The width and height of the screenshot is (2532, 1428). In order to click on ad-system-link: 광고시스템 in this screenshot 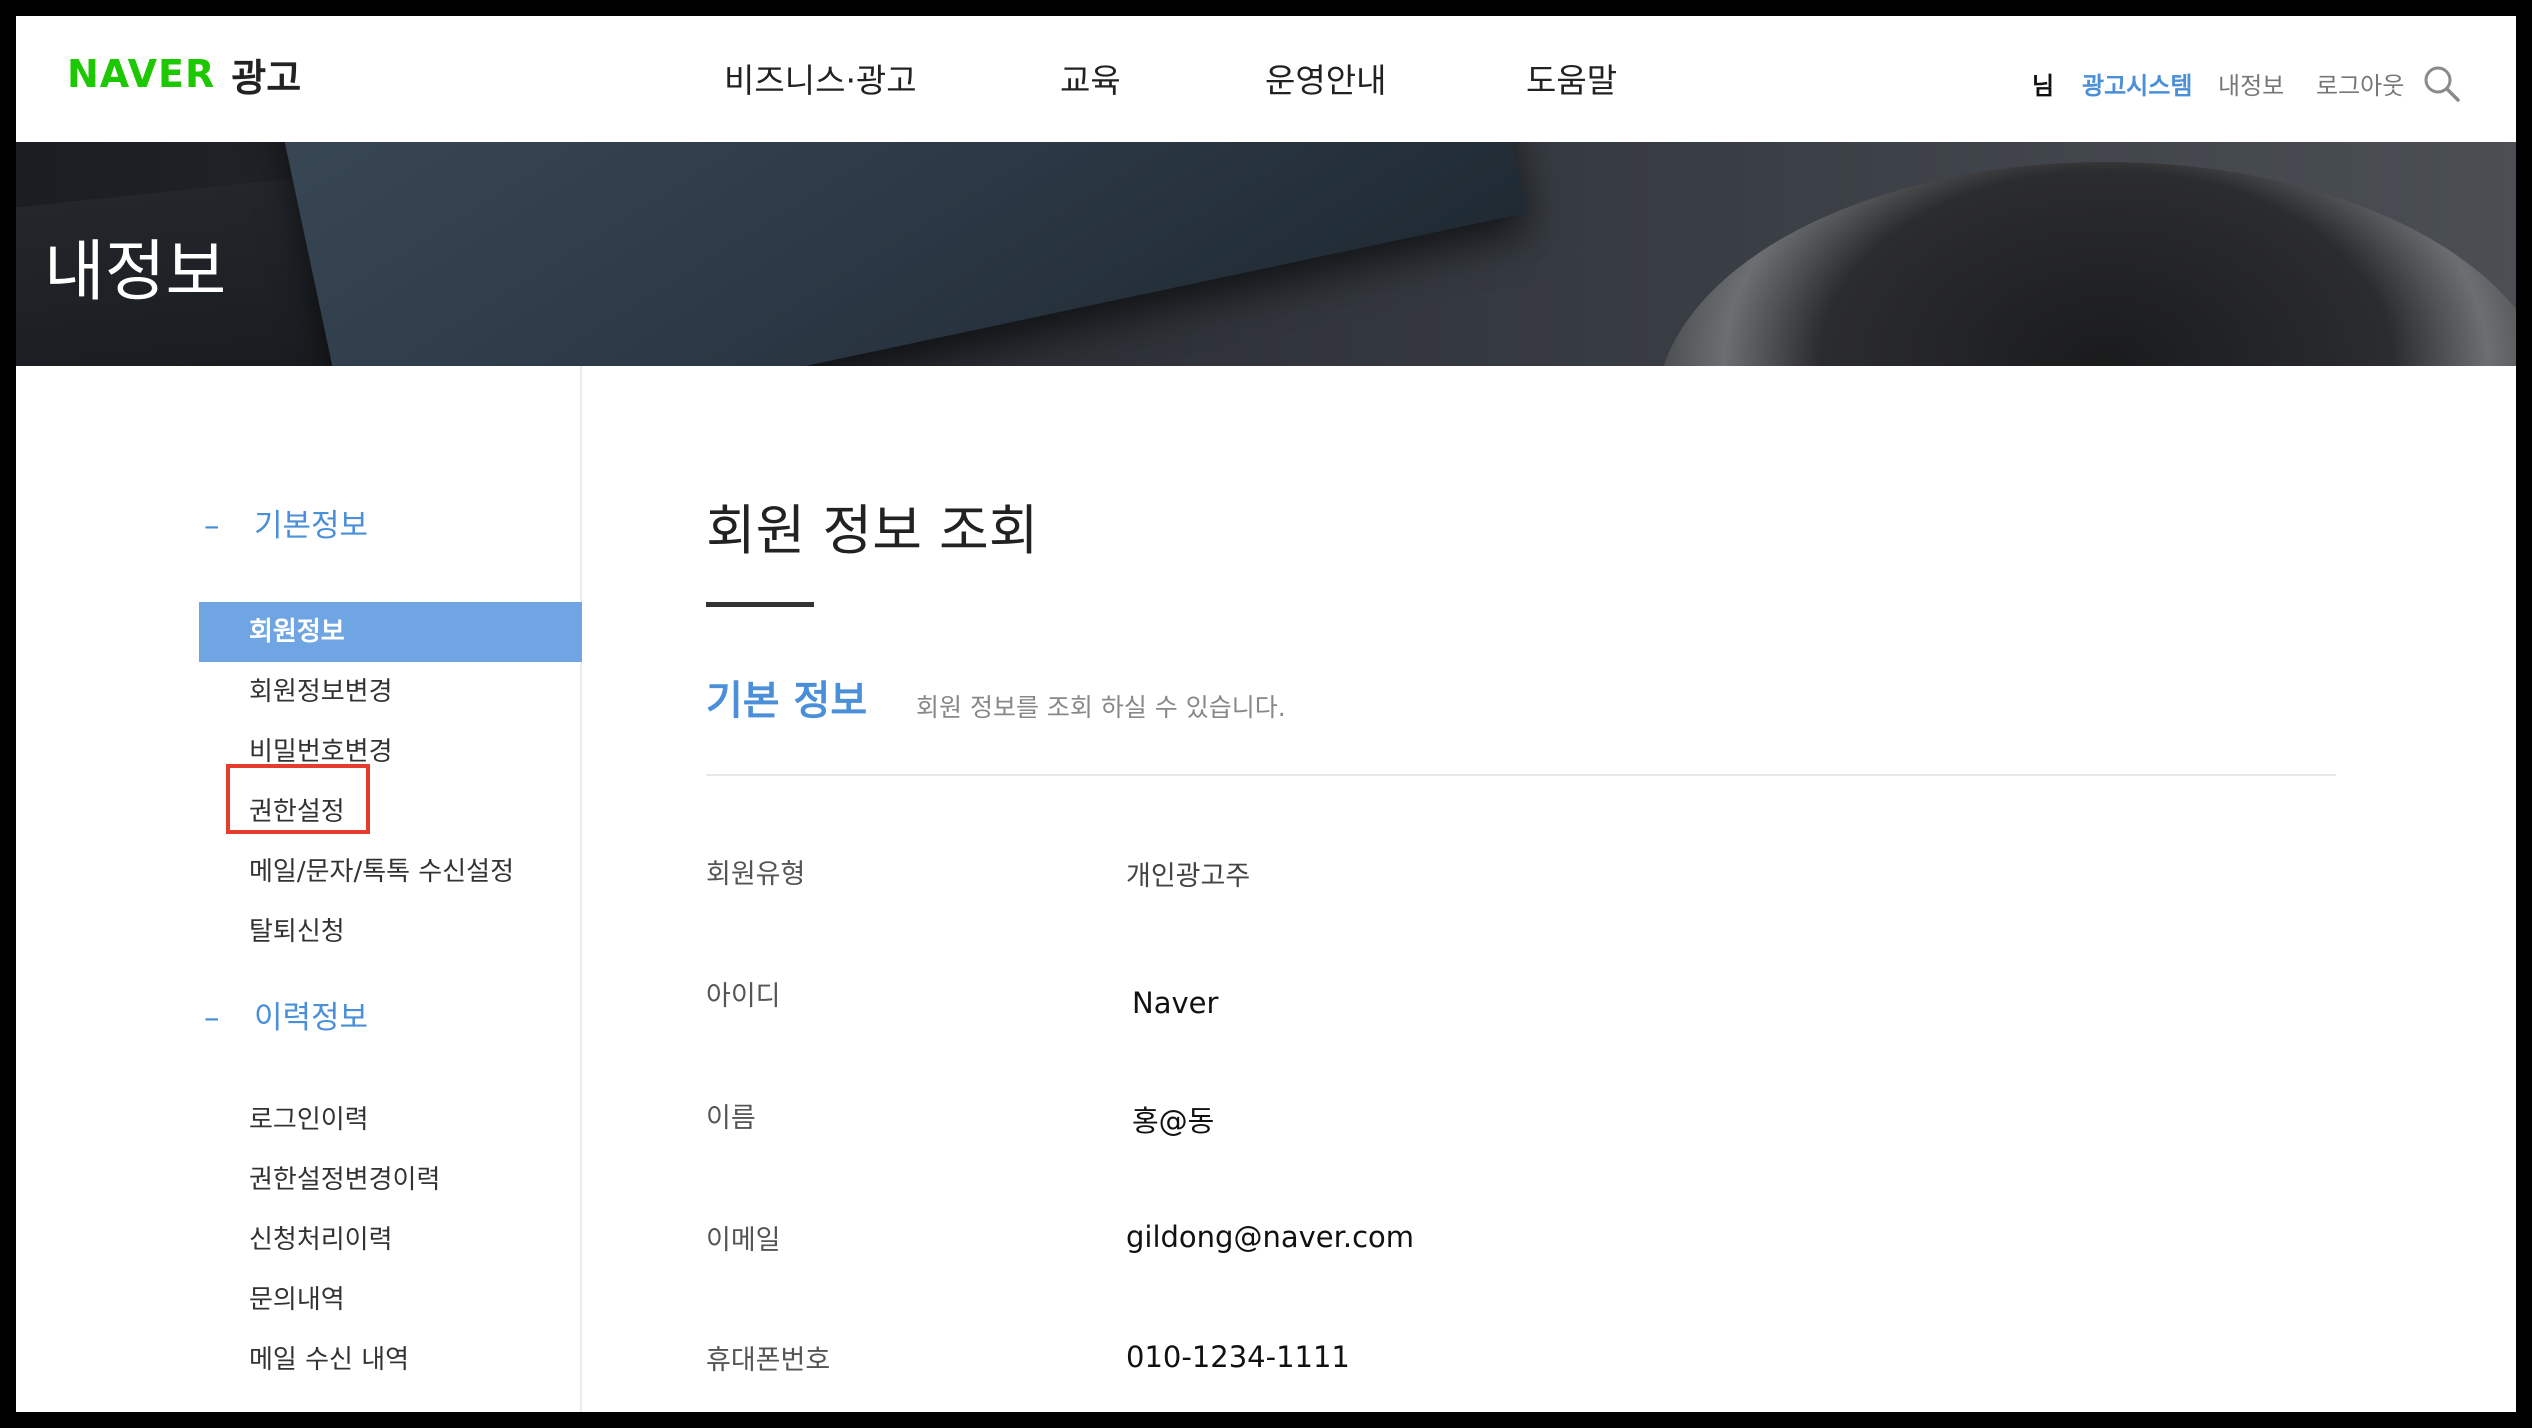, I will do `click(2137, 86)`.